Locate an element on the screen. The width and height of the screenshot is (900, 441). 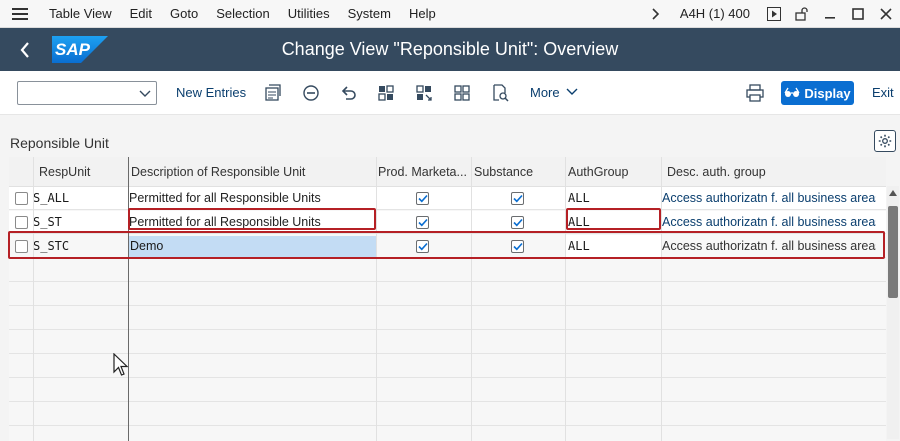
play-icon is located at coordinates (774, 14).